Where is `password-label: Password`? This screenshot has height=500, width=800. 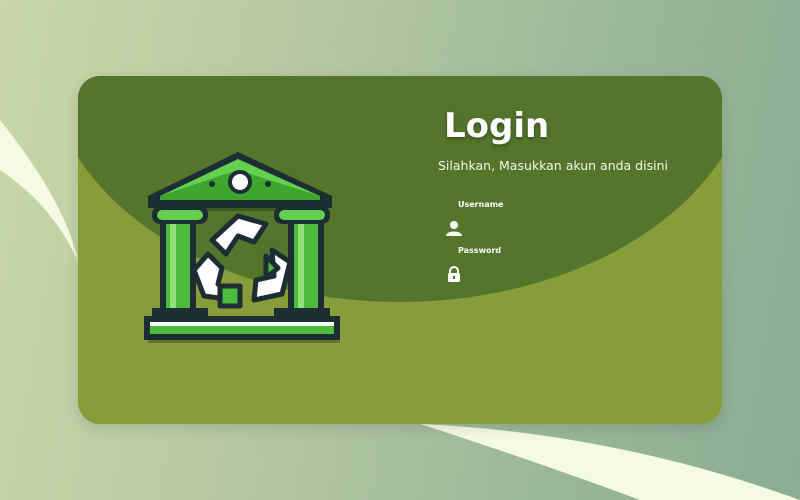
password-label: Password is located at coordinates (480, 250).